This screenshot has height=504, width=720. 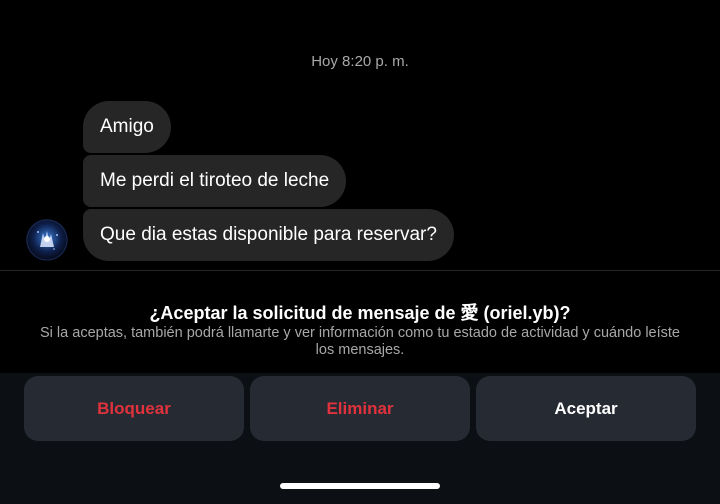 I want to click on delete-button: Eliminar, so click(x=360, y=408).